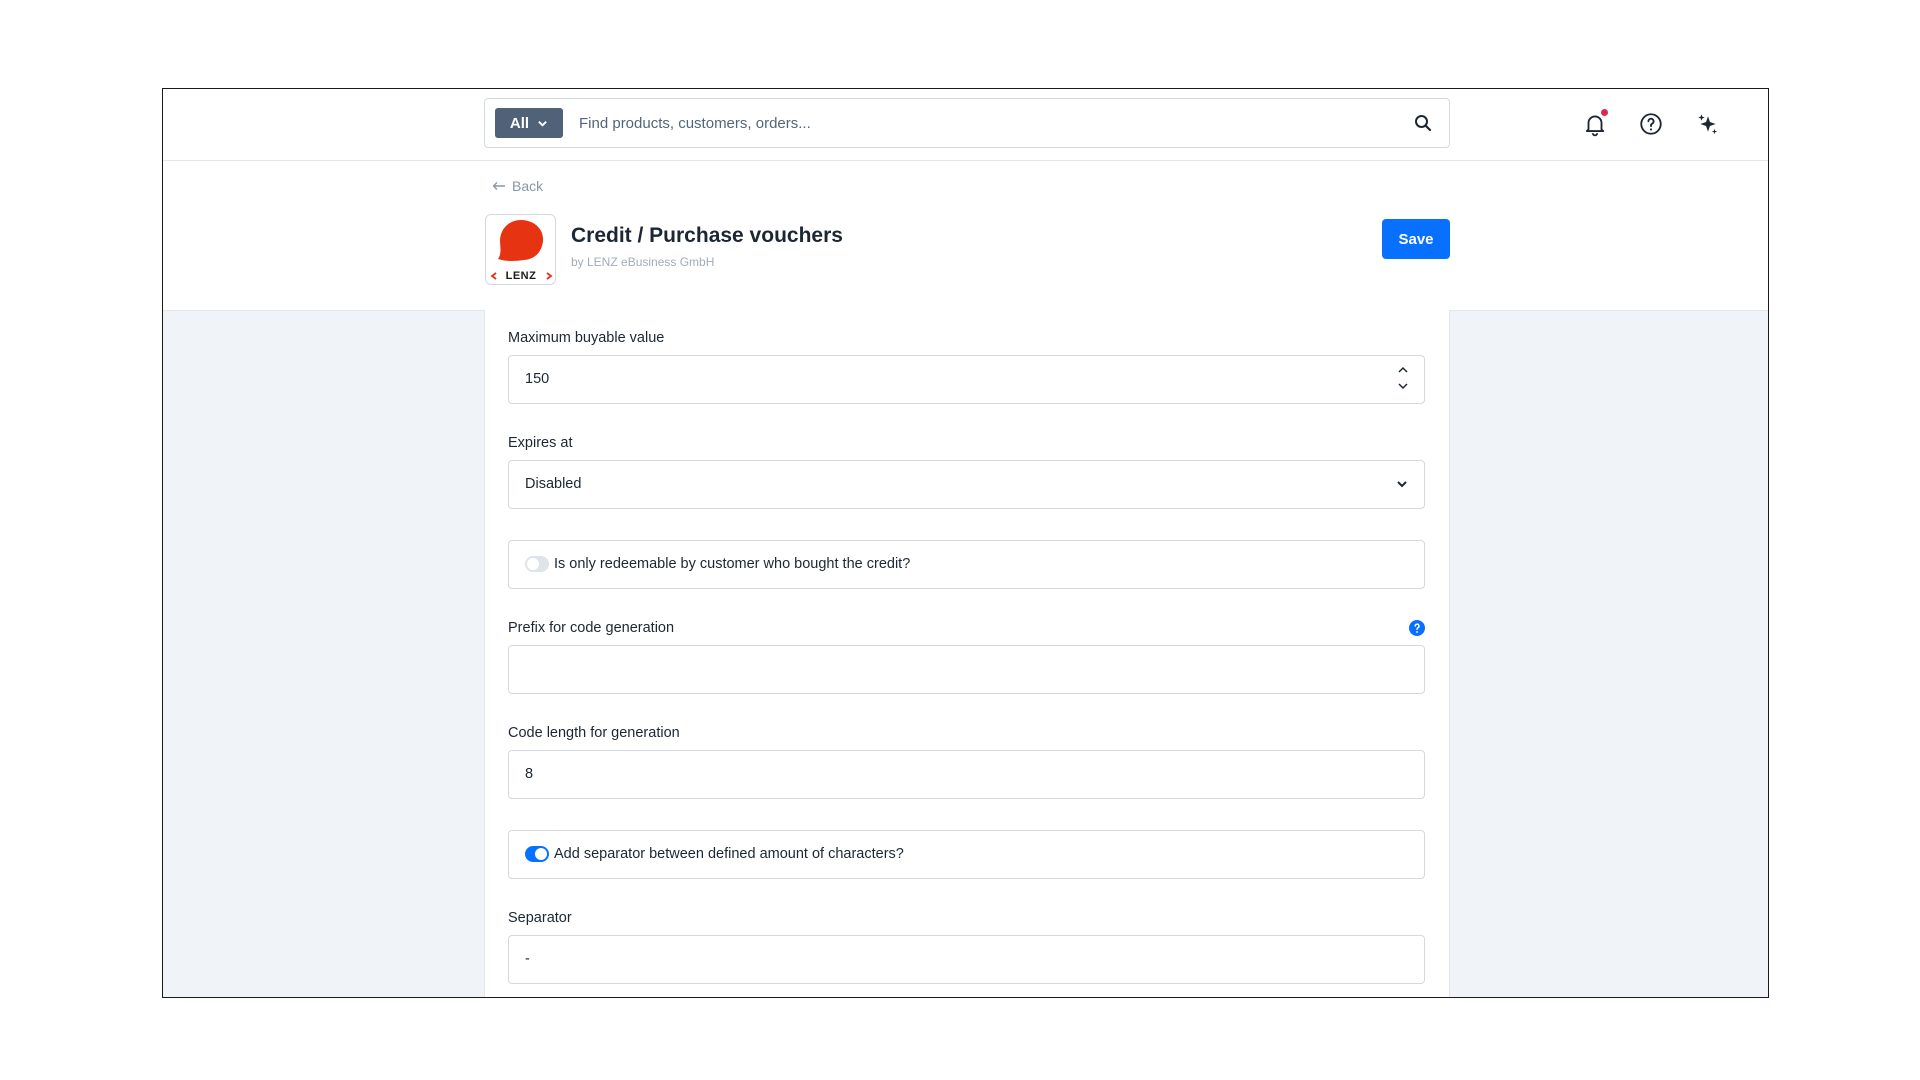 Image resolution: width=1920 pixels, height=1080 pixels. Describe the element at coordinates (1604, 112) in the screenshot. I see `notification-dot` at that location.